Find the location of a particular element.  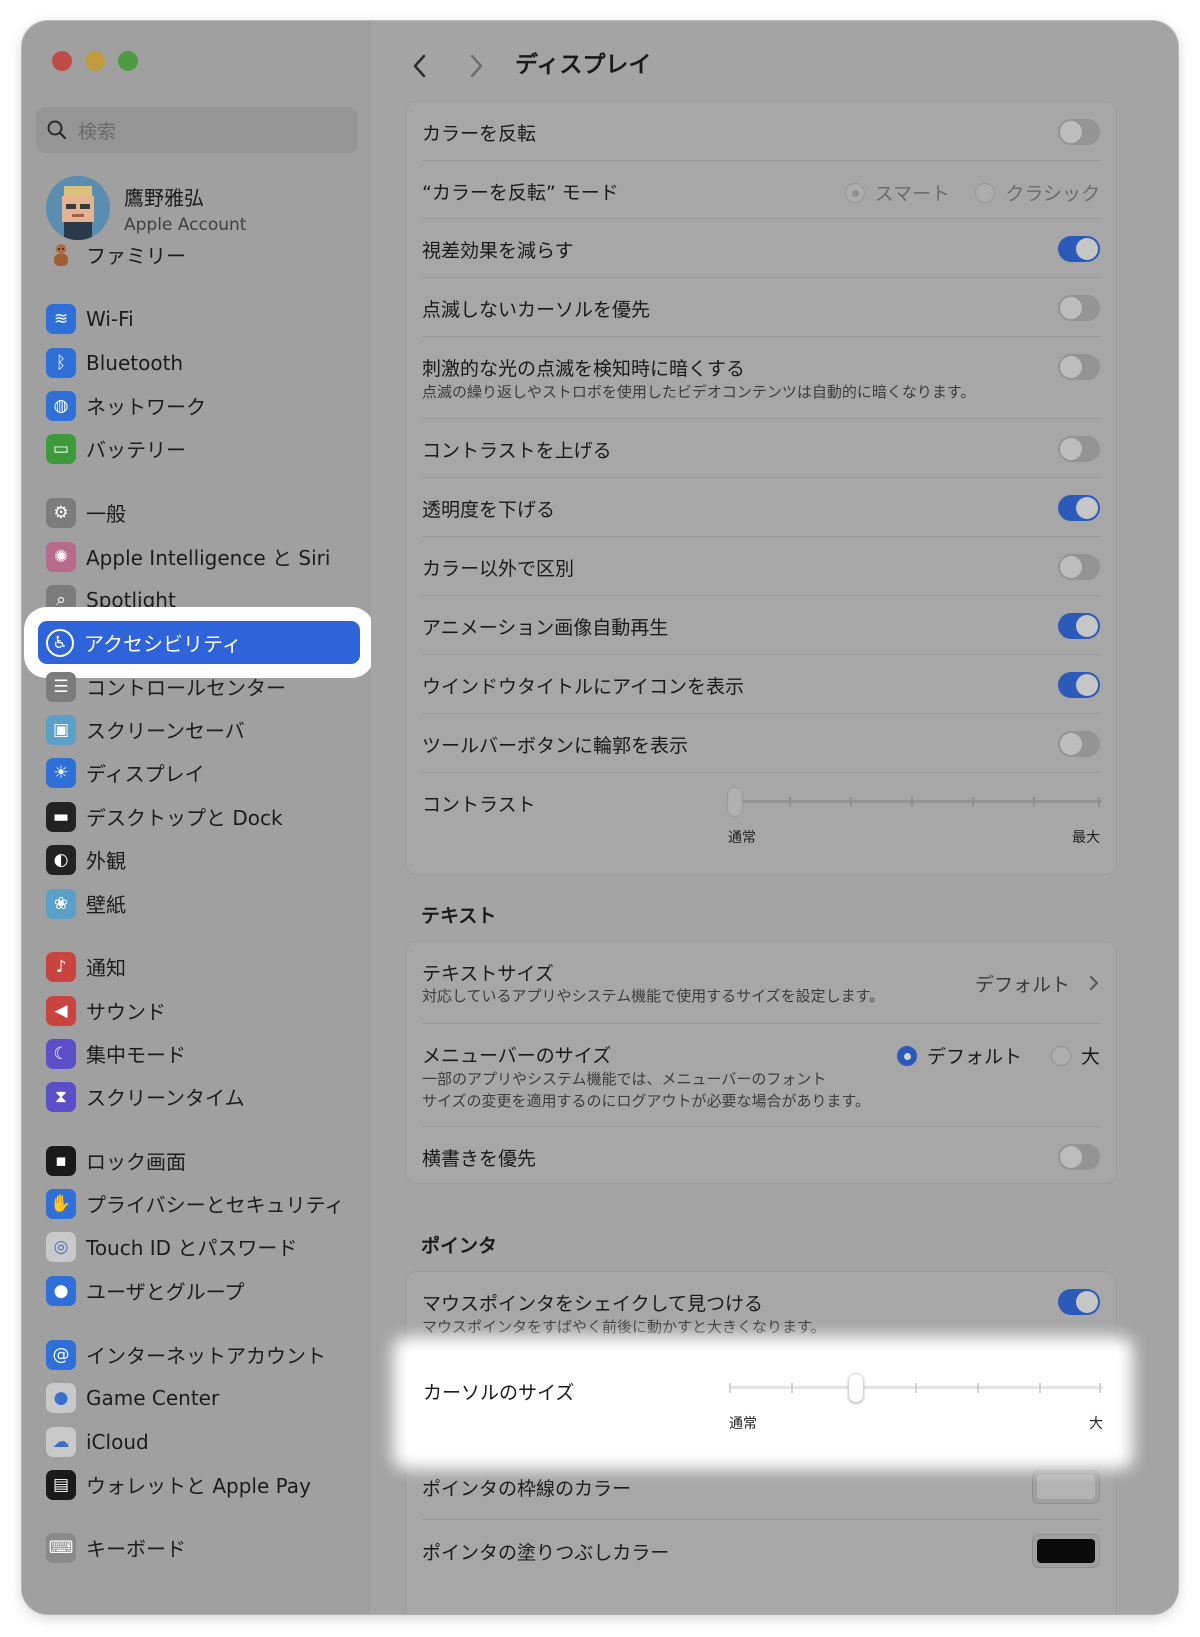

sidebar-item-speaker: ◀ サウンド is located at coordinates (199, 1010).